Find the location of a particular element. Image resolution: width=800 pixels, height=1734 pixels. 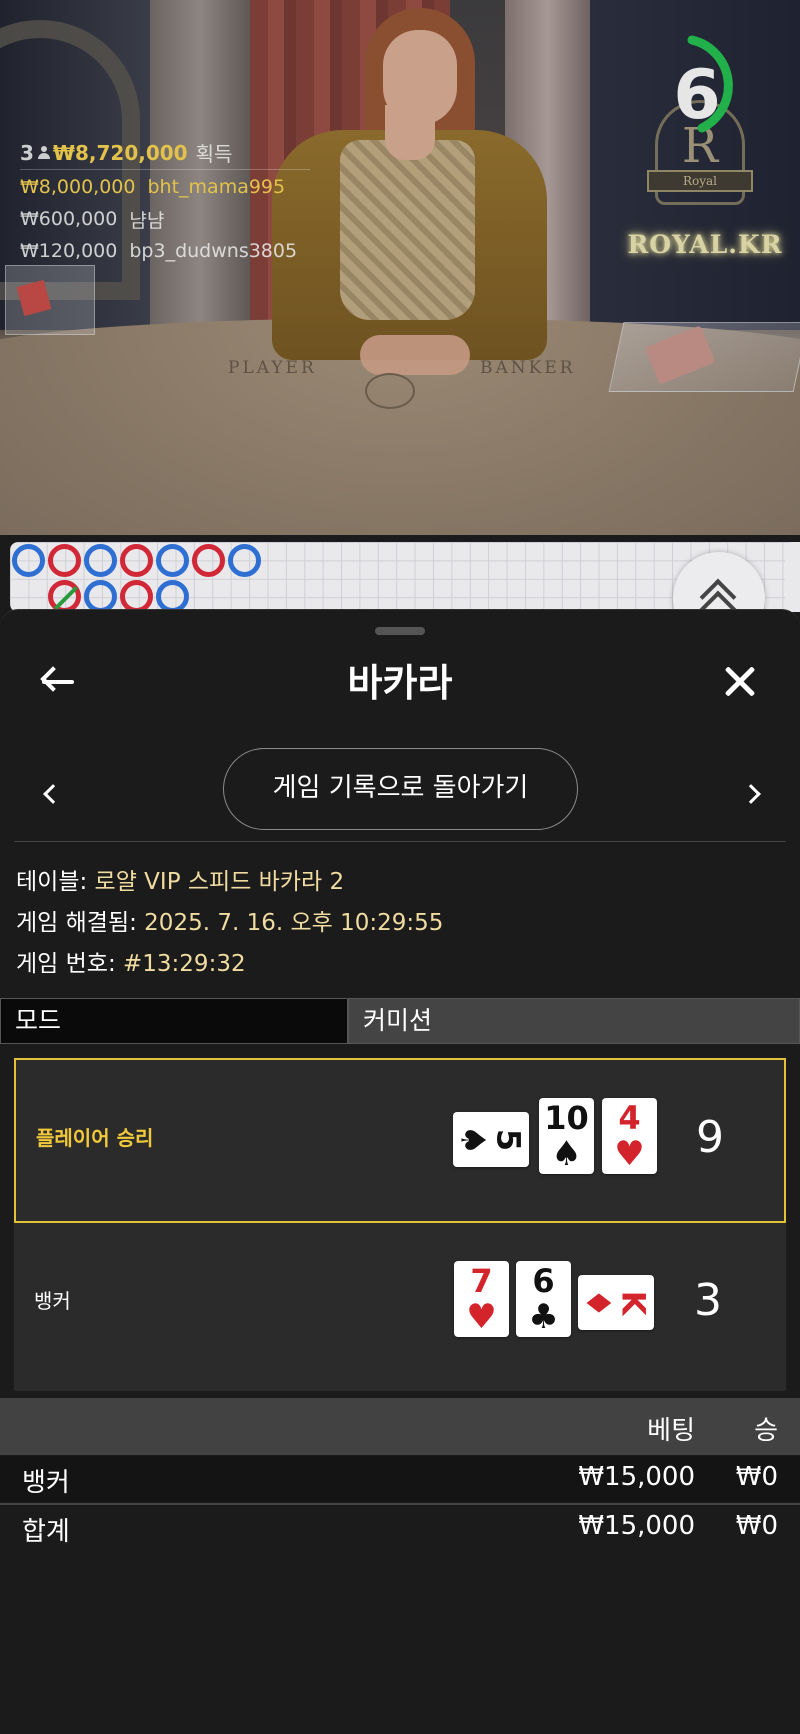

winner-count: 3 is located at coordinates (27, 152).